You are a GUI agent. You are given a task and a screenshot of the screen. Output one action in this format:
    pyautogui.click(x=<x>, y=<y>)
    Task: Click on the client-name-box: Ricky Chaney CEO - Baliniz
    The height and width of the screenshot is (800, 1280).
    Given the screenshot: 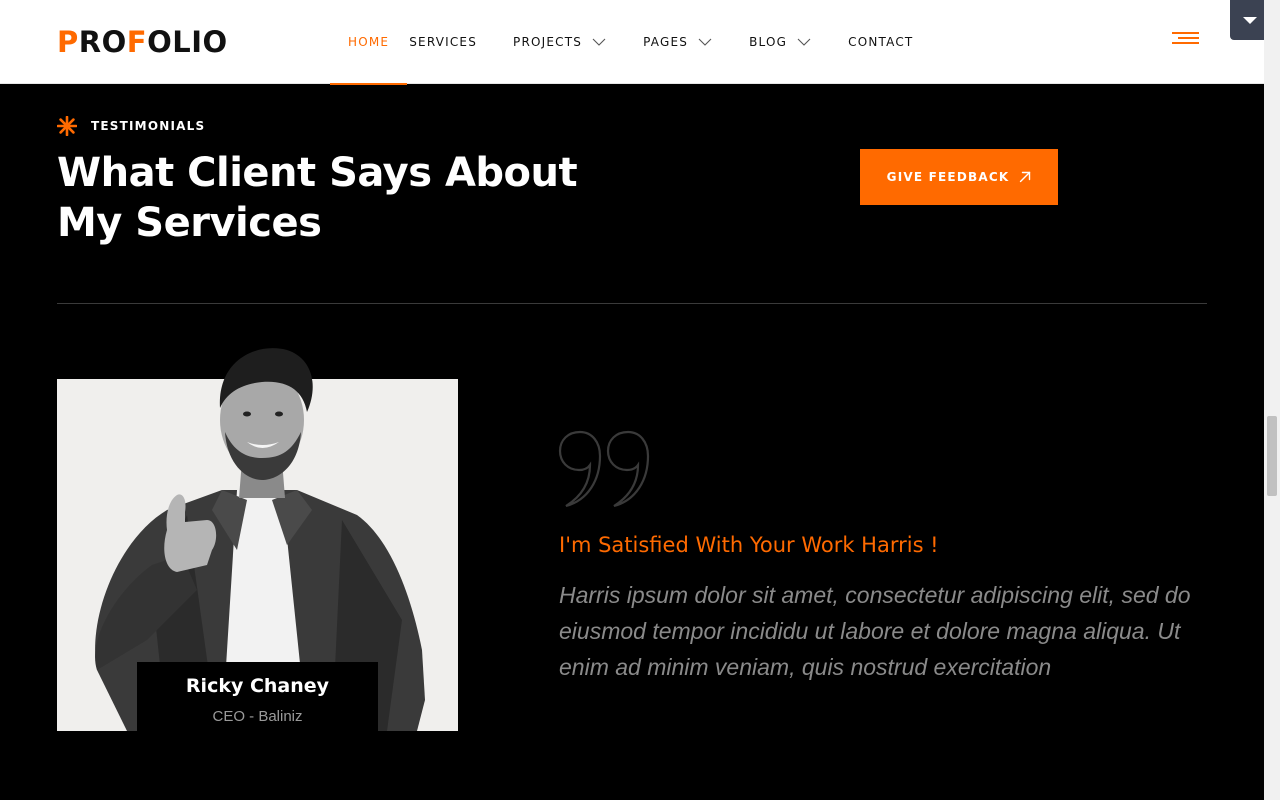 What is the action you would take?
    pyautogui.click(x=257, y=696)
    